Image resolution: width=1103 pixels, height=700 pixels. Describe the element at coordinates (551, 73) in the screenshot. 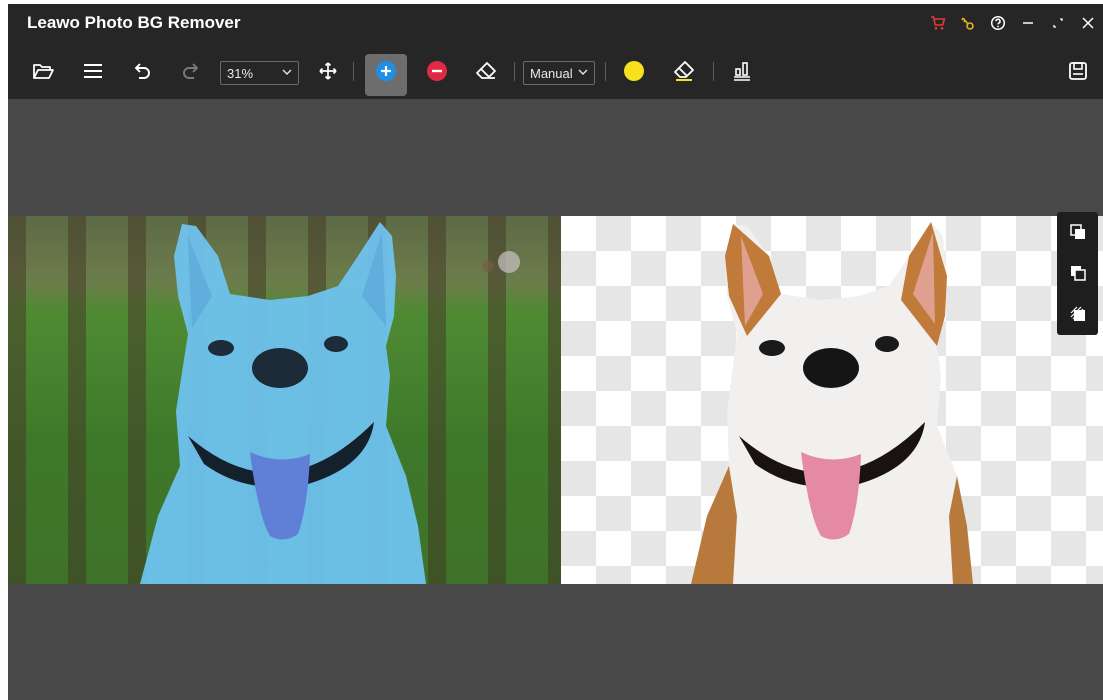

I see `mode-value: Manual` at that location.